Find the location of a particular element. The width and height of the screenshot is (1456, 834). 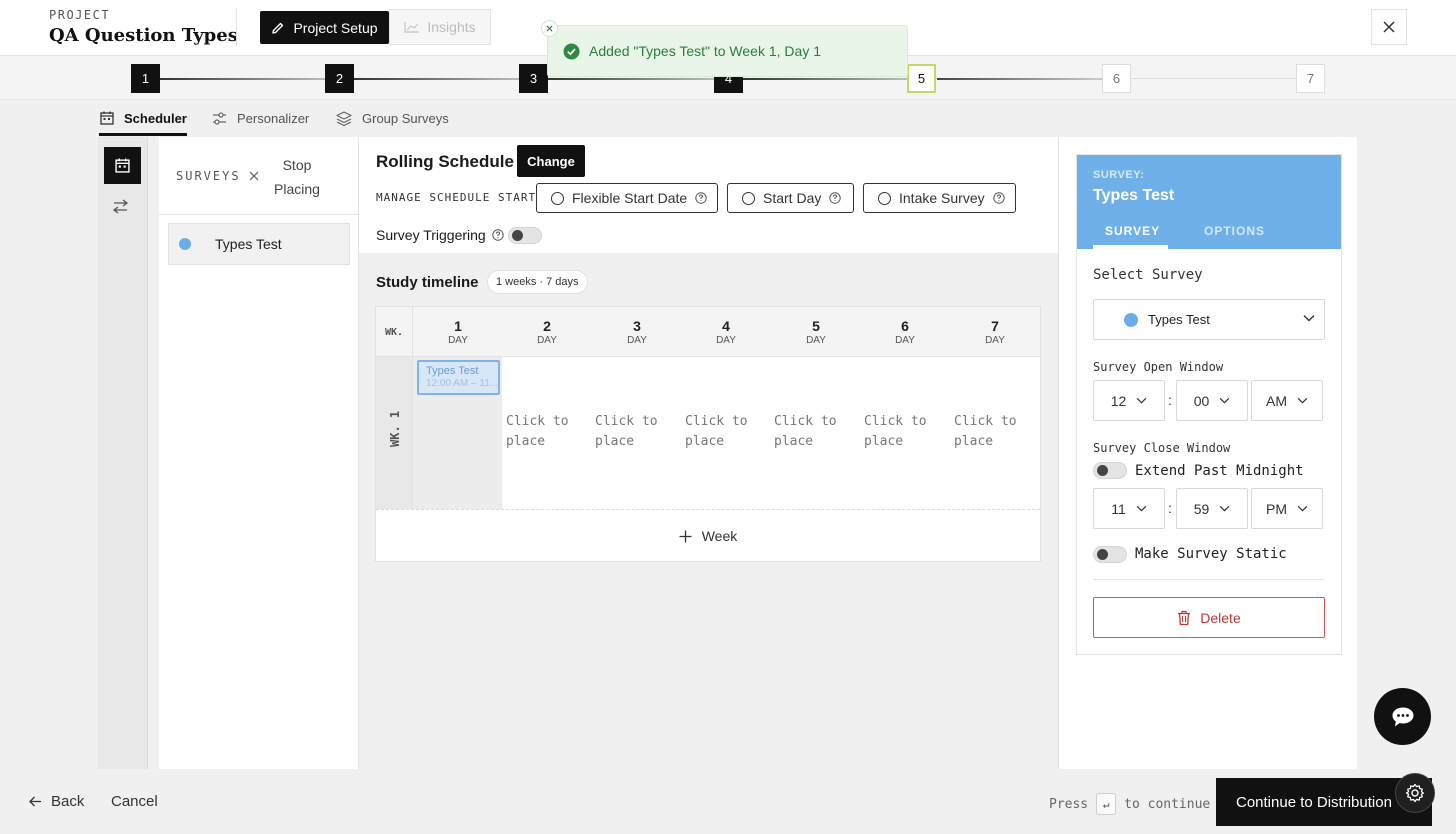

survey-color-dot is located at coordinates (185, 244).